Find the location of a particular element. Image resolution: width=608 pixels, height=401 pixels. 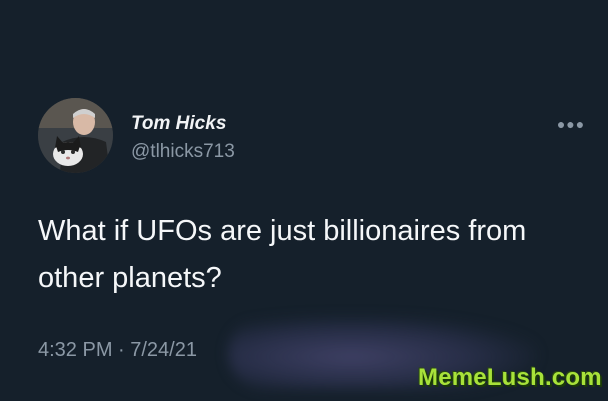

avatar-photo is located at coordinates (75, 135).